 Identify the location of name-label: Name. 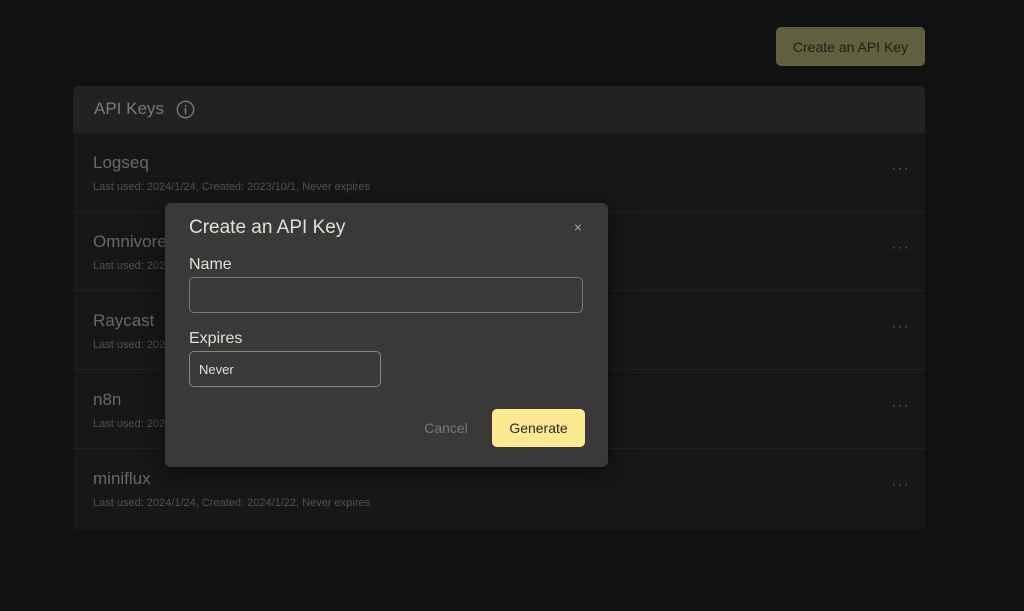
(210, 264).